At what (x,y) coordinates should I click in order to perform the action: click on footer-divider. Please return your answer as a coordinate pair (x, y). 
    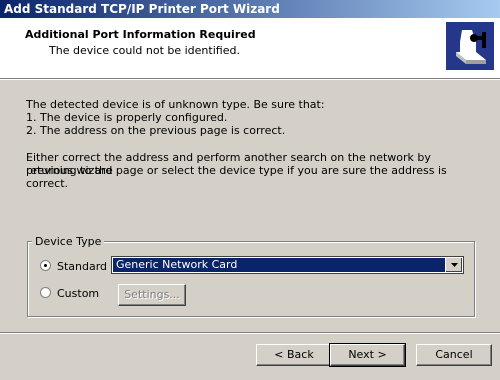
    Looking at the image, I should click on (250, 333).